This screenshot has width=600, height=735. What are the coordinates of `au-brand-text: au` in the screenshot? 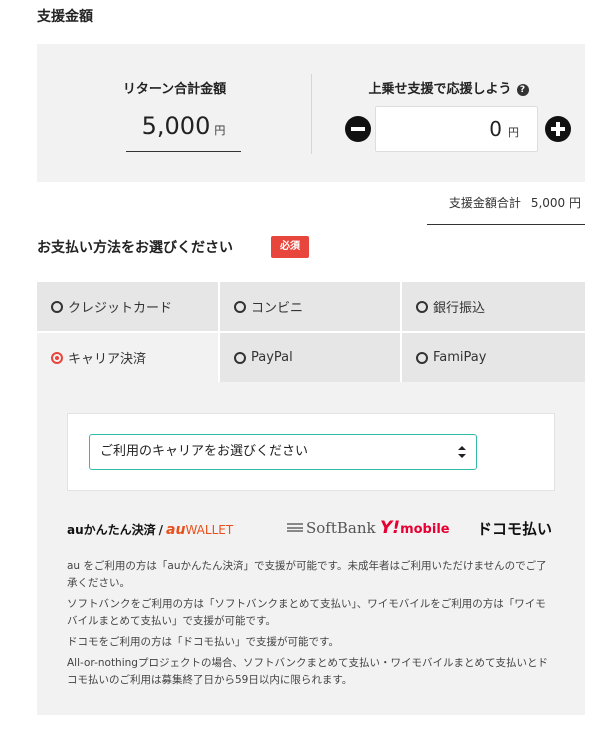 It's located at (176, 530).